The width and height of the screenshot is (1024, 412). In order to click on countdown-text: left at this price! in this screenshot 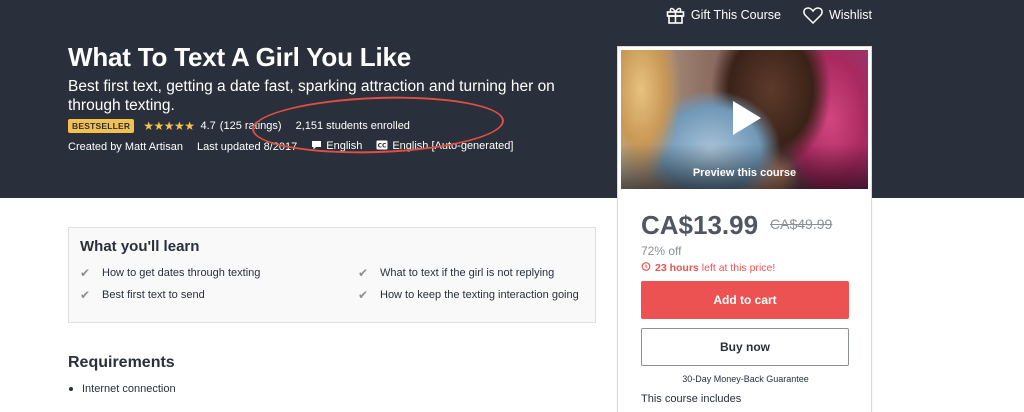, I will do `click(738, 267)`.